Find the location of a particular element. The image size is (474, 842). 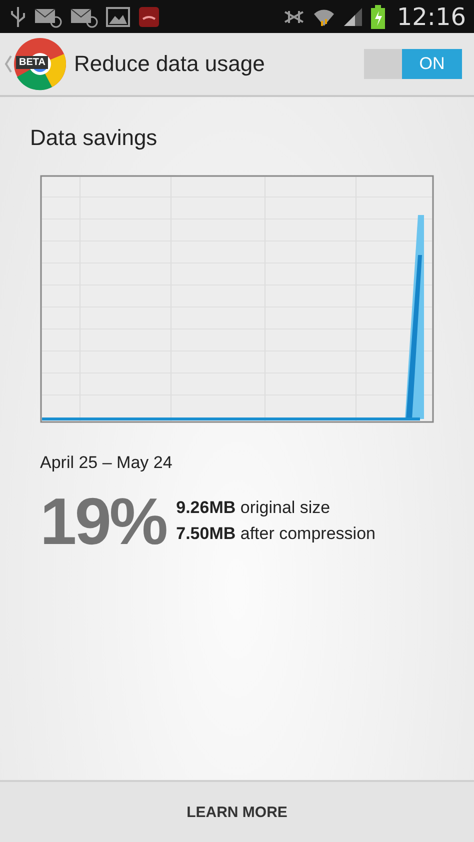

beta-badge: BETA is located at coordinates (32, 62).